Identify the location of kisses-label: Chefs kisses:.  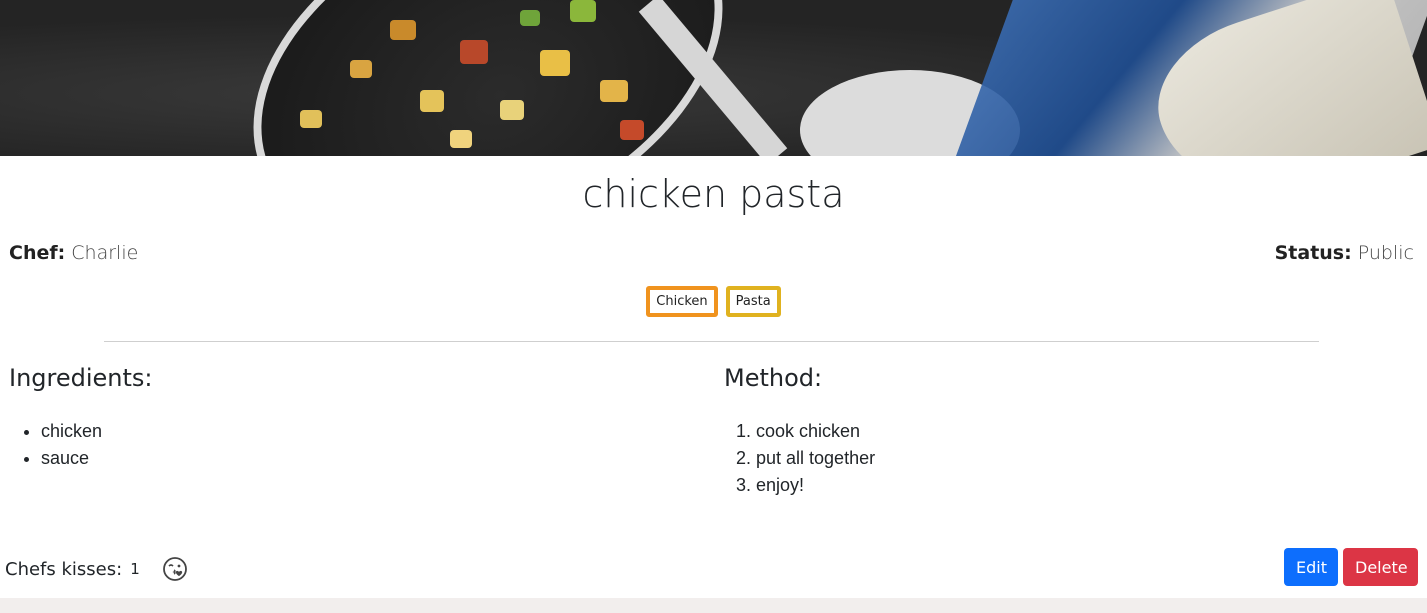
(64, 569).